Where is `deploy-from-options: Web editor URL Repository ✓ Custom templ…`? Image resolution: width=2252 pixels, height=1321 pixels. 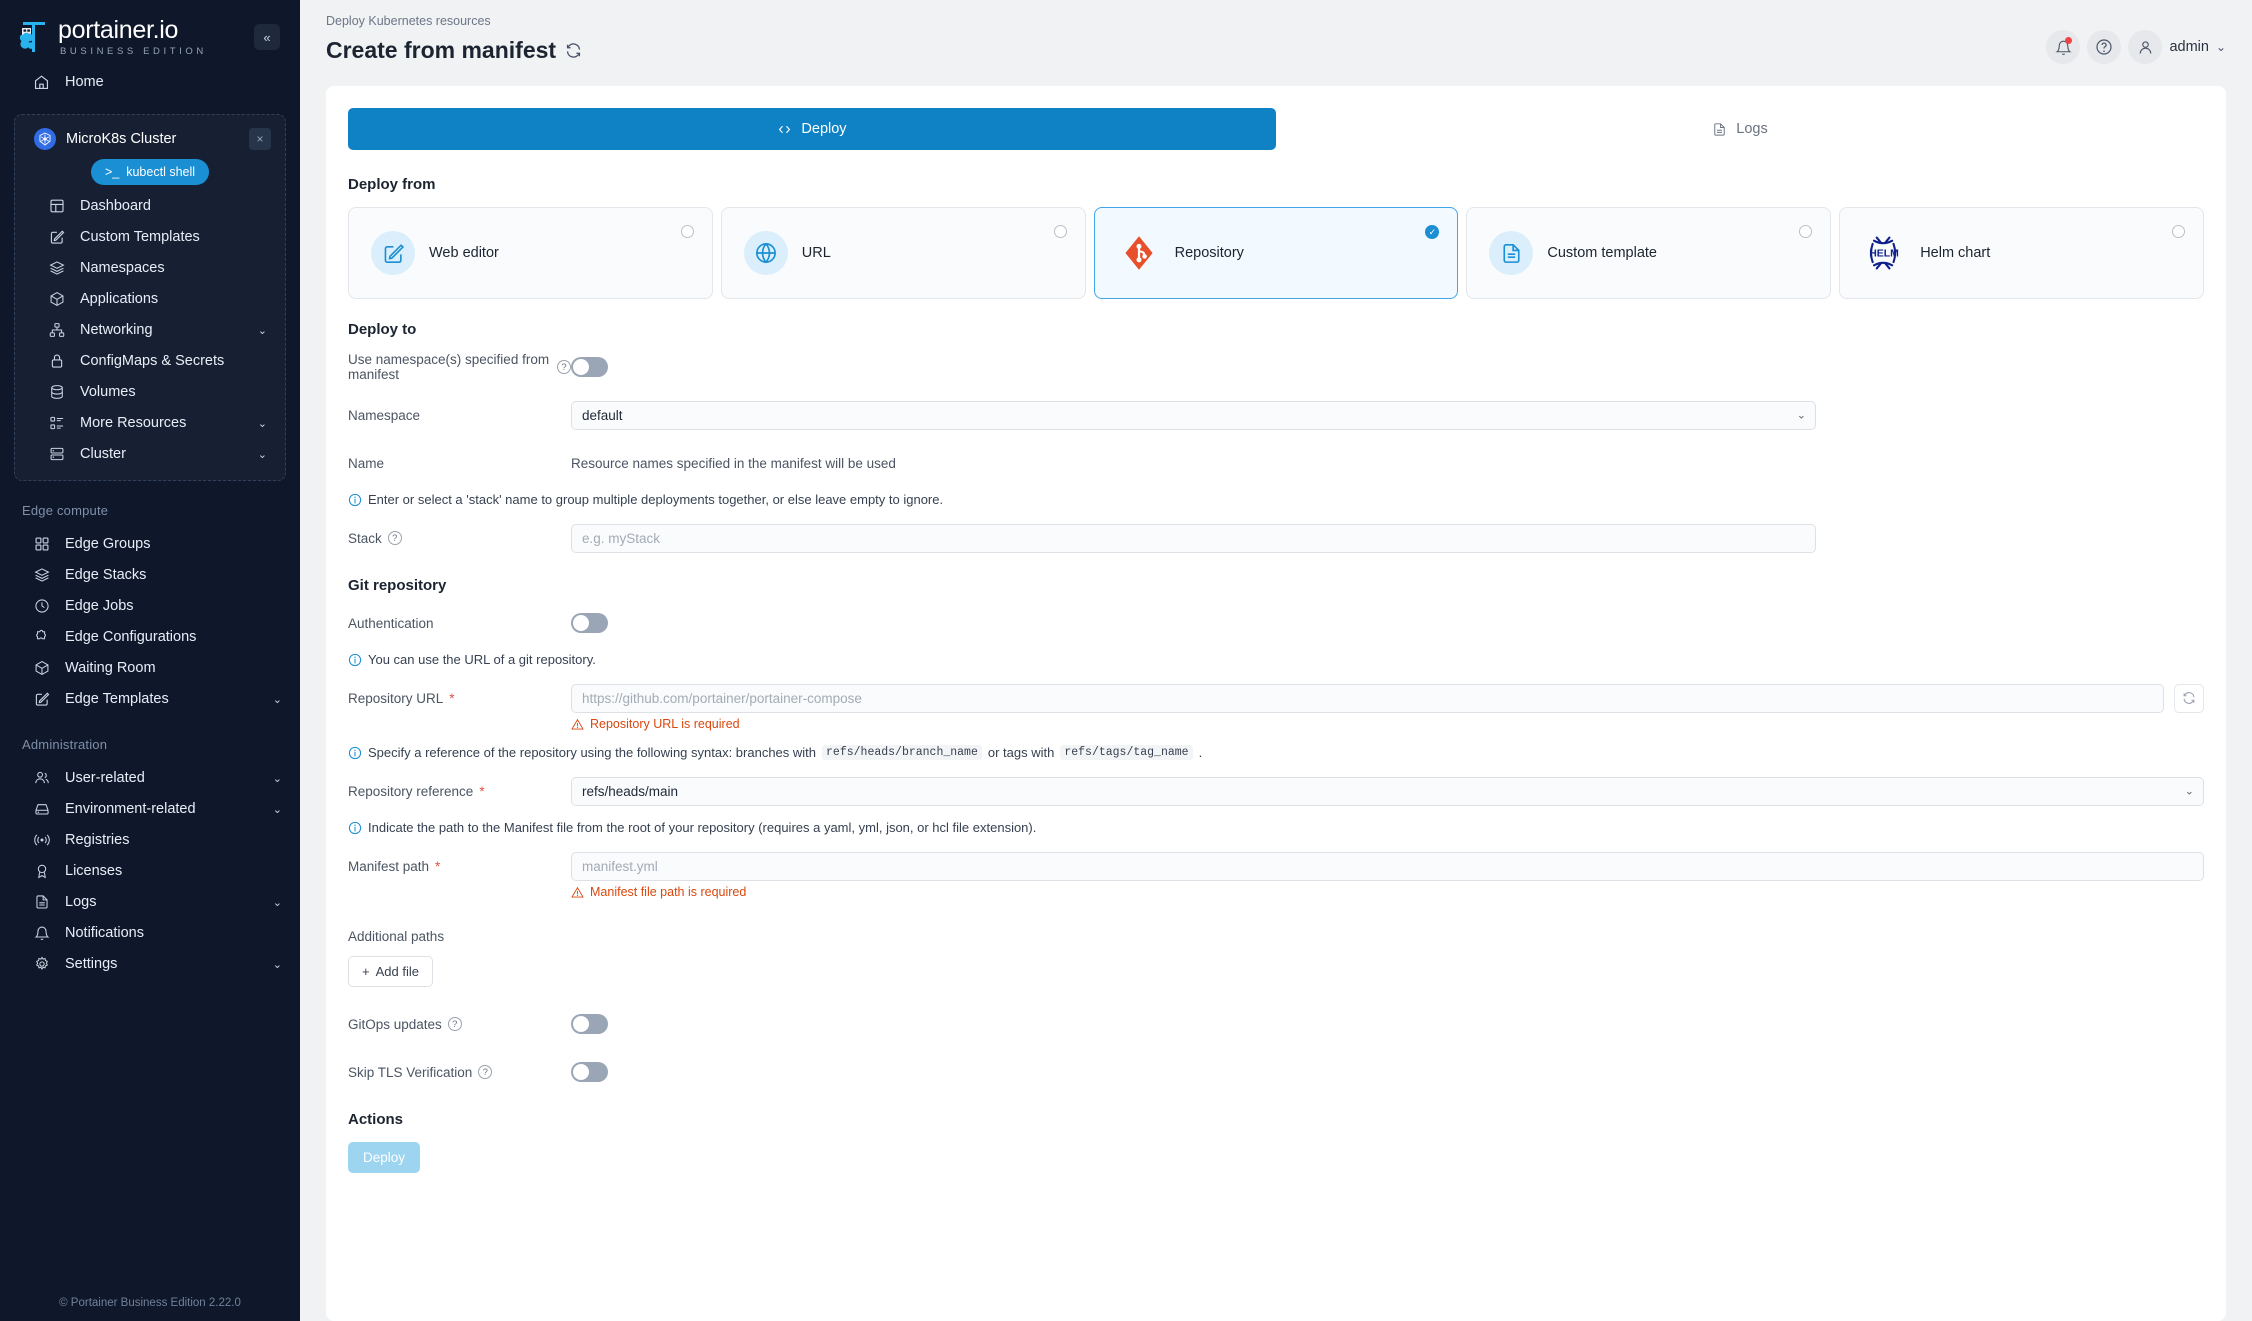 deploy-from-options: Web editor URL Repository ✓ Custom templ… is located at coordinates (1276, 253).